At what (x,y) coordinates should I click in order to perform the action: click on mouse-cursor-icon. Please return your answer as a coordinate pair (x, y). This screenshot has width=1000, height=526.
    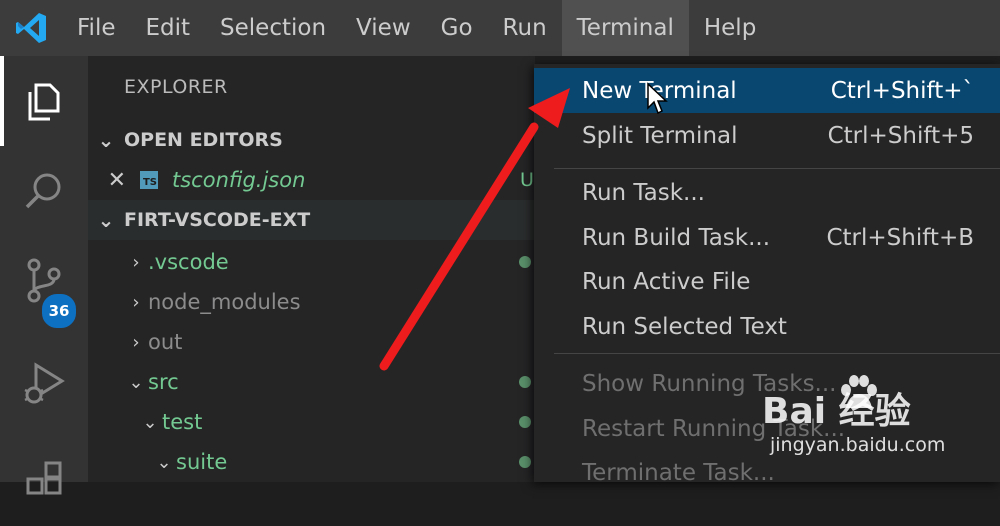
    Looking at the image, I should click on (657, 98).